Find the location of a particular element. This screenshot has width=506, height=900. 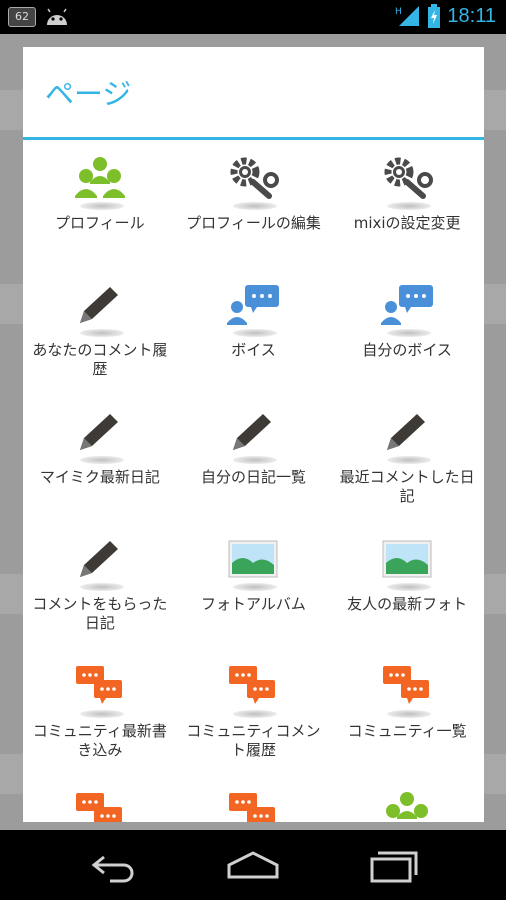

android-icon is located at coordinates (57, 16).